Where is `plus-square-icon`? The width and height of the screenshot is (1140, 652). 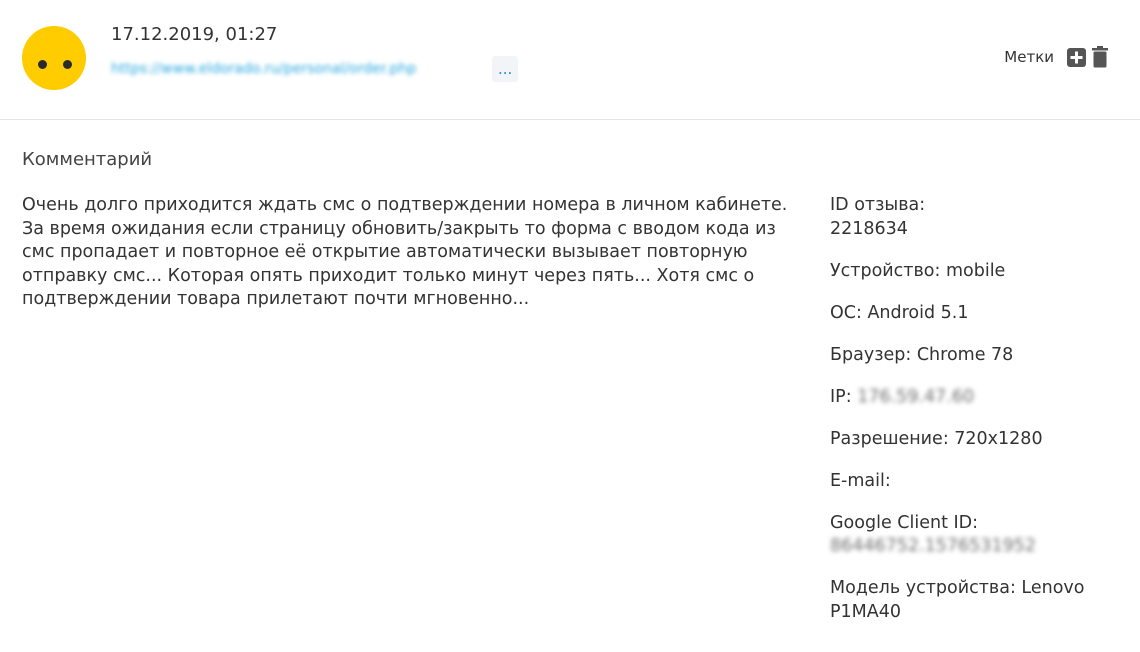
plus-square-icon is located at coordinates (1076, 57).